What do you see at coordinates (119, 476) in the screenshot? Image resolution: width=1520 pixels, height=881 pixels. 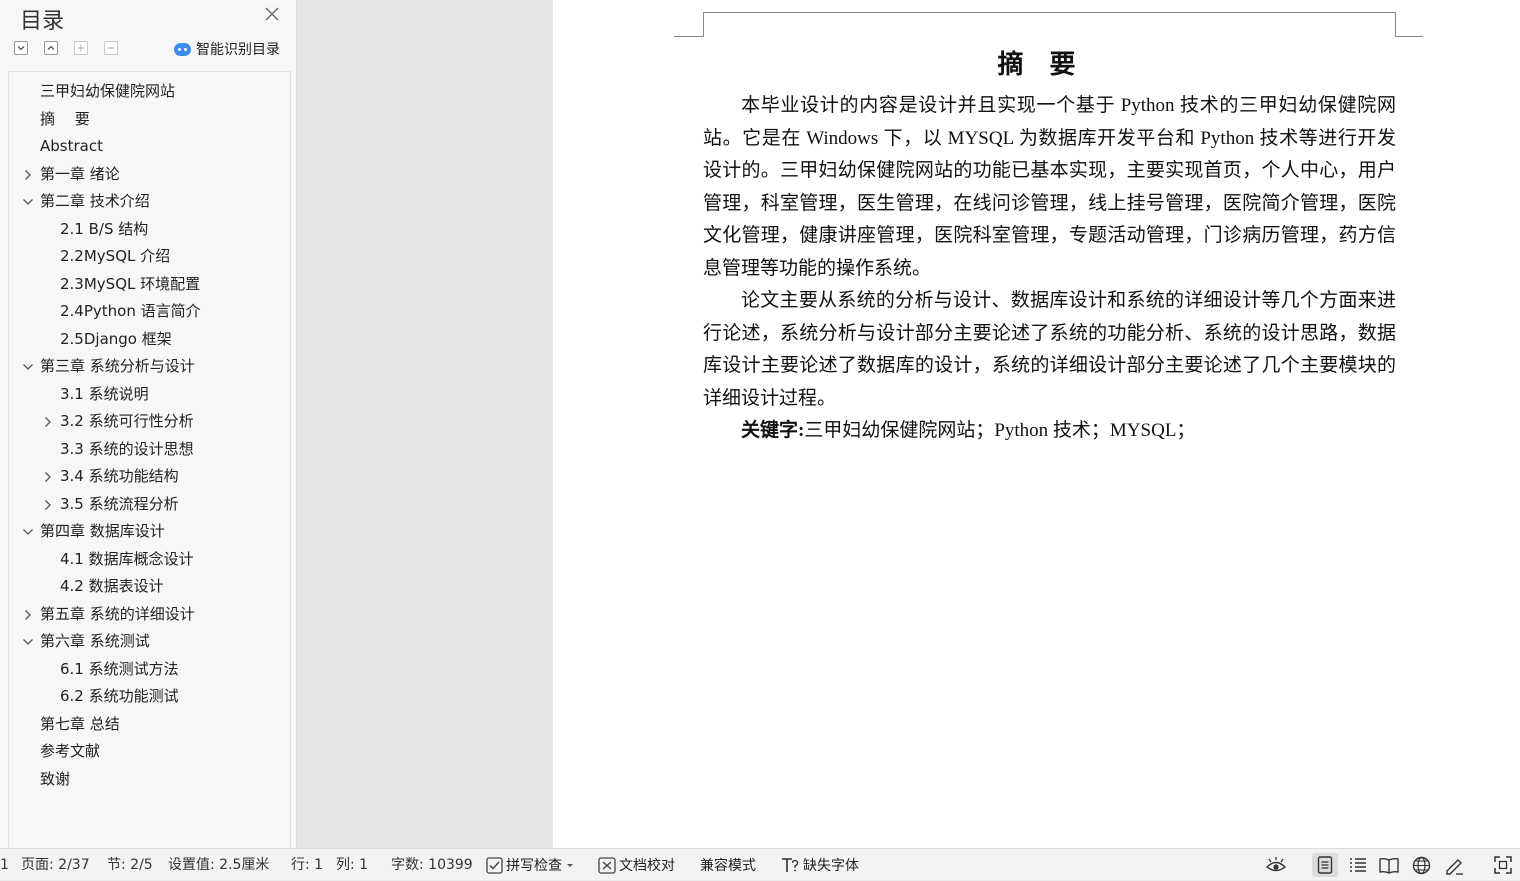 I see `toc-item-label: 3.4 系统功能结构` at bounding box center [119, 476].